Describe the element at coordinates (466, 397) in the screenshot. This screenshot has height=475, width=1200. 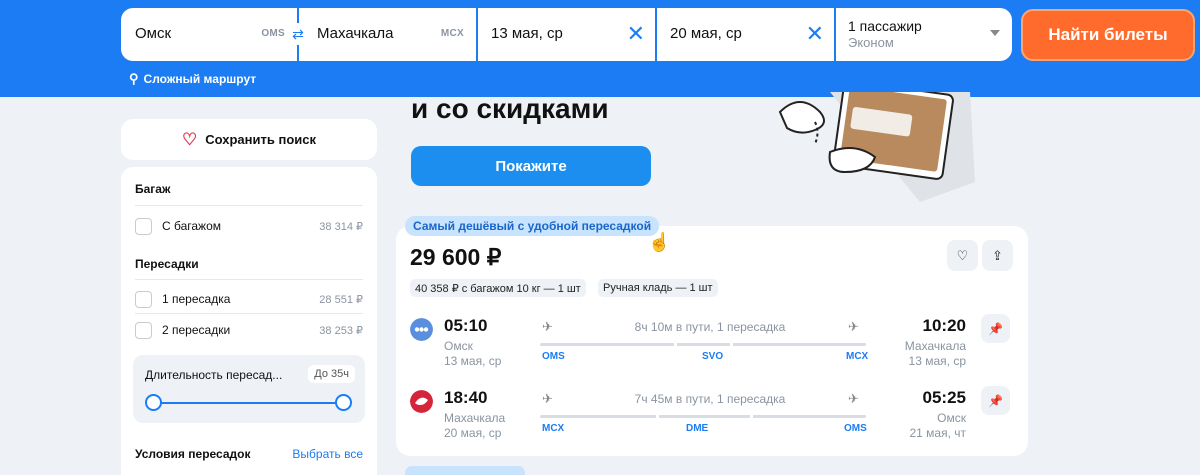
I see `departure-time: 18:40` at that location.